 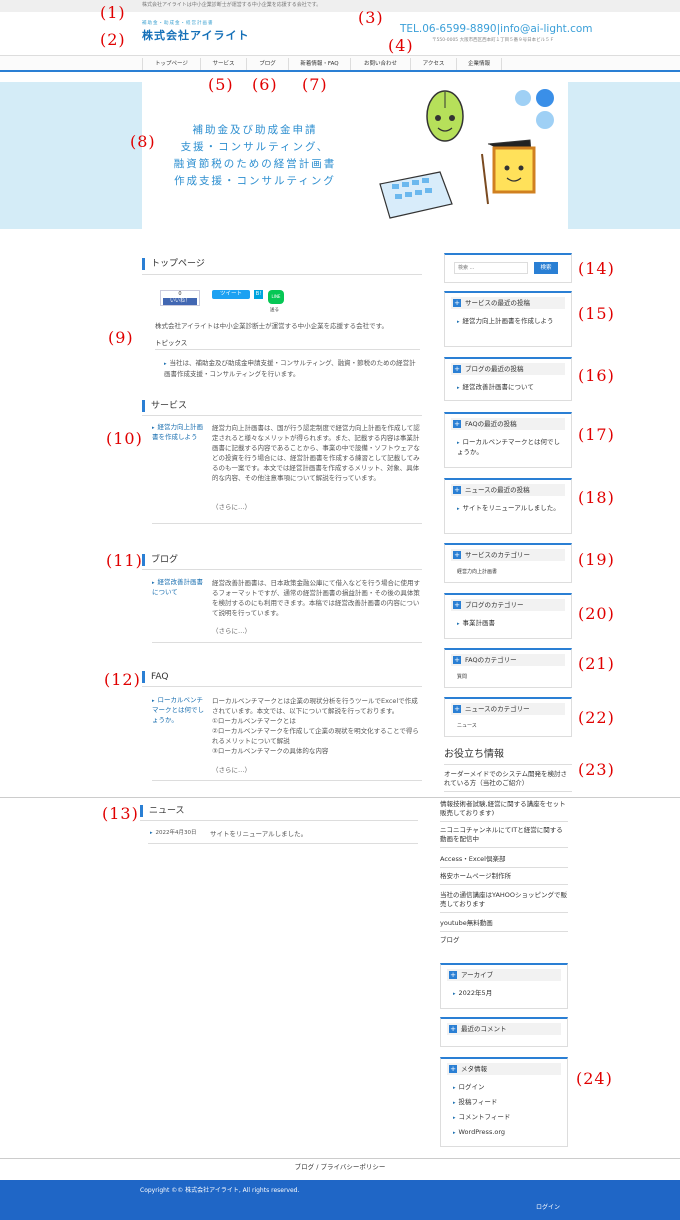 I want to click on meta-login-link: ▸ ログイン, so click(x=469, y=1088).